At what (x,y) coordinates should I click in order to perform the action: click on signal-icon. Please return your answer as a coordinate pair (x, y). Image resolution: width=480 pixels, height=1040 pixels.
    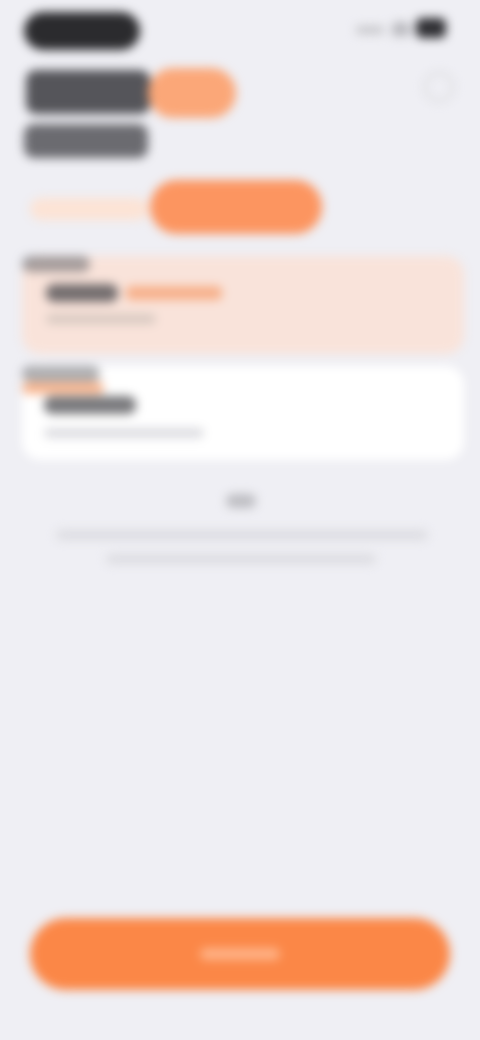
    Looking at the image, I should click on (370, 30).